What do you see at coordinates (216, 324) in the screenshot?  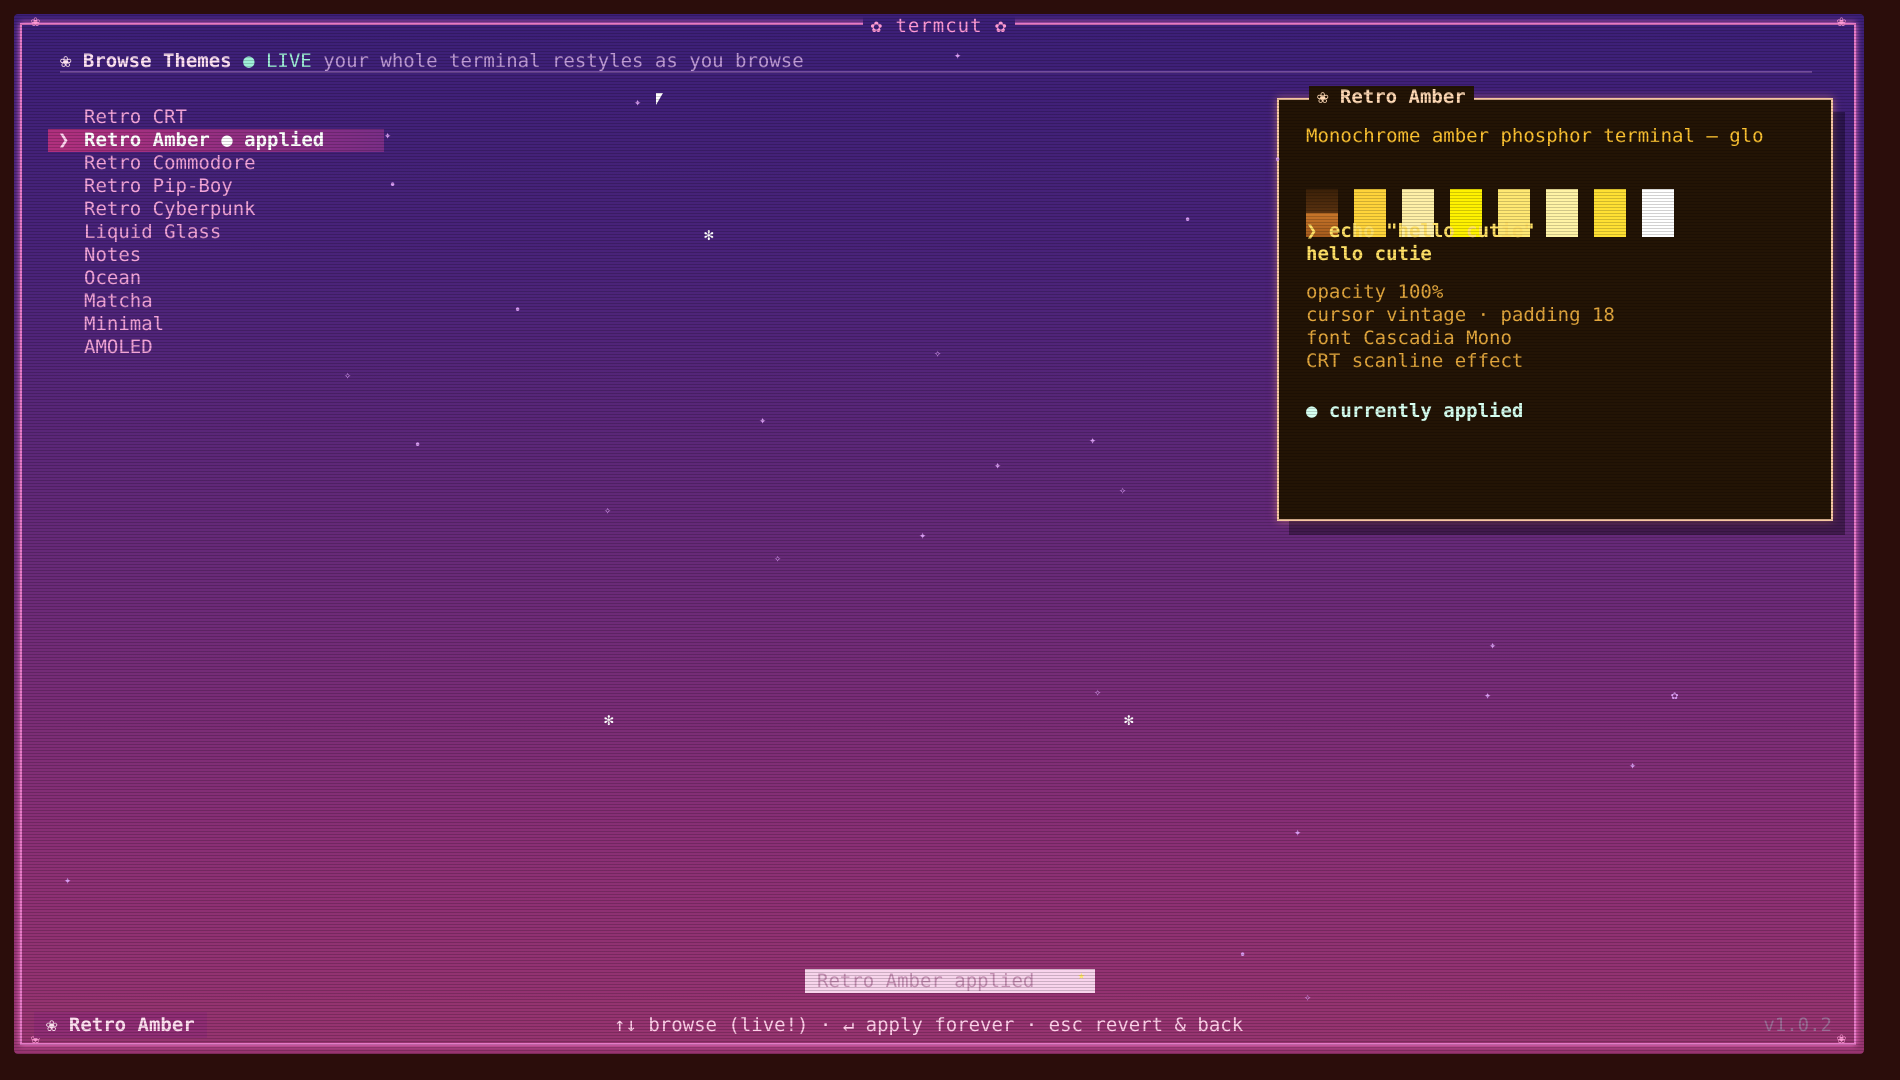 I see `theme-item-minimal: Minimal` at bounding box center [216, 324].